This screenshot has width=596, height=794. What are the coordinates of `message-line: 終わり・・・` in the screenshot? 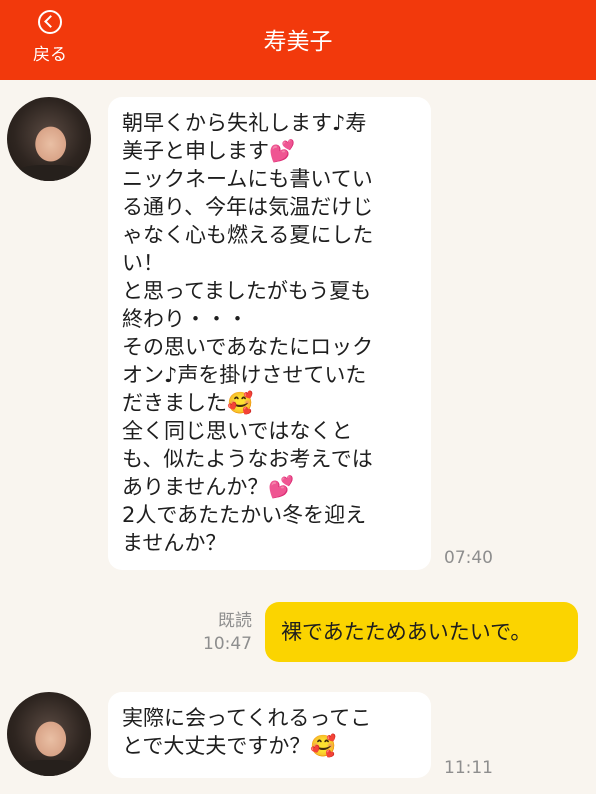 It's located at (185, 319).